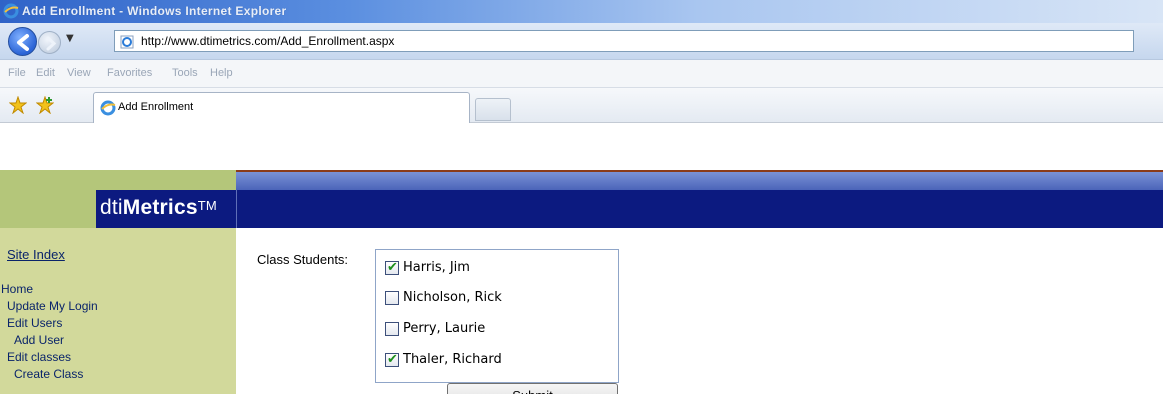 The width and height of the screenshot is (1163, 394). What do you see at coordinates (45, 73) in the screenshot?
I see `menu-edit: Edit` at bounding box center [45, 73].